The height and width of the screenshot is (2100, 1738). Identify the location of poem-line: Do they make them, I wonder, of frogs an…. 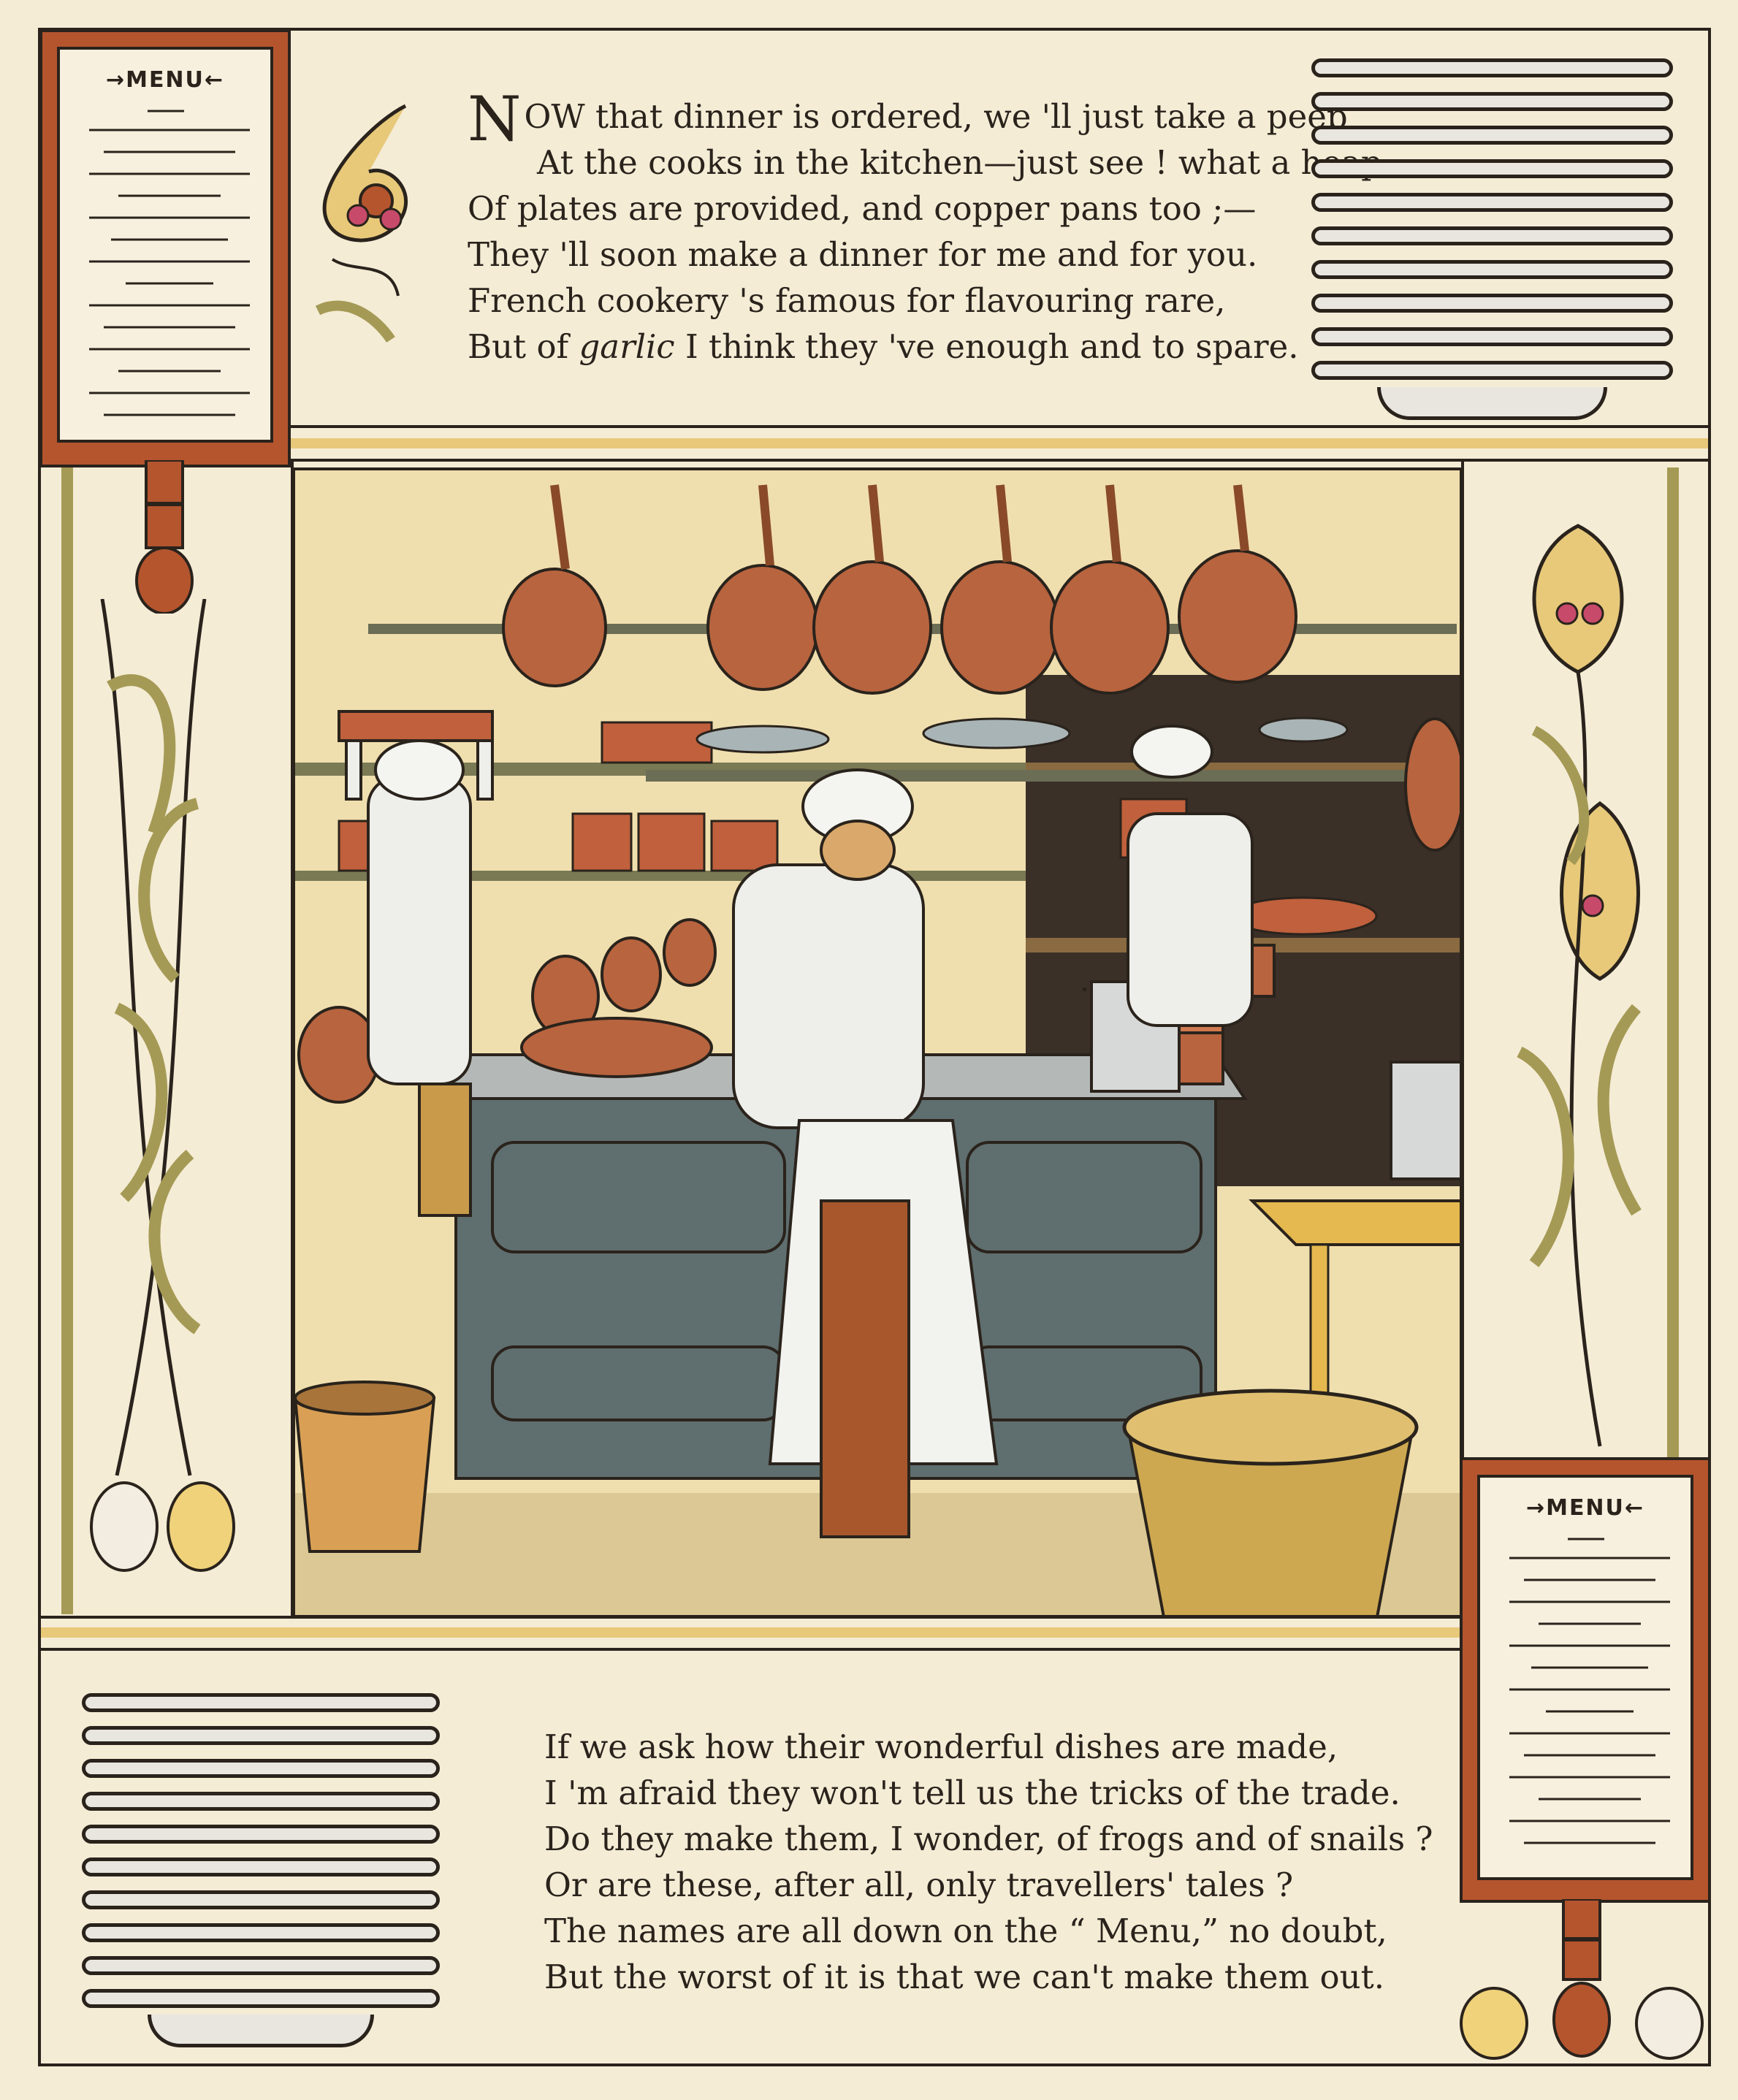
(988, 1839).